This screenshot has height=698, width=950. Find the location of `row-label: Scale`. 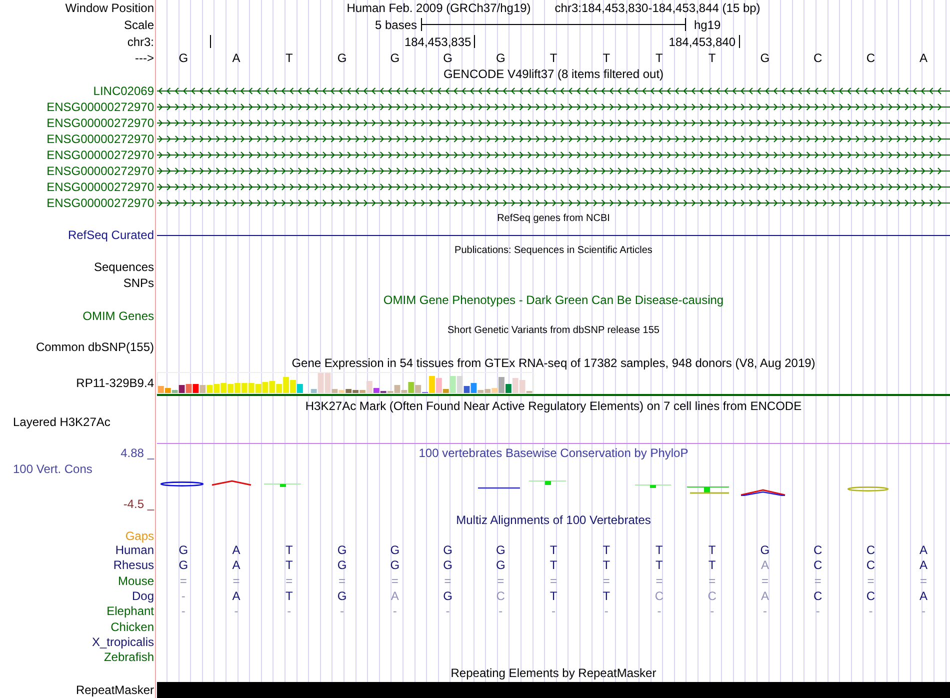

row-label: Scale is located at coordinates (139, 24).